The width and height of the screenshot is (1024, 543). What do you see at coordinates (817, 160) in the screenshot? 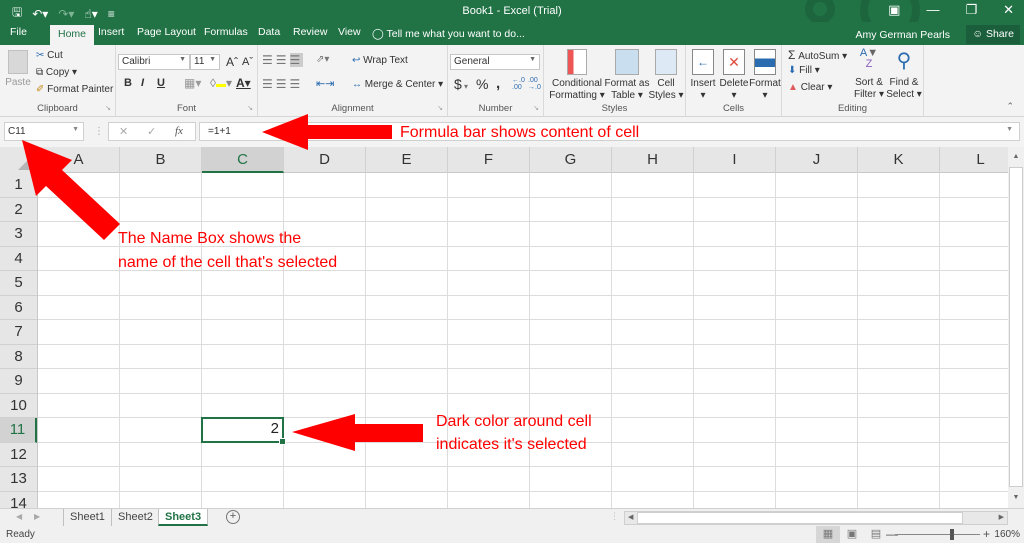
I see `column-header-j: J` at bounding box center [817, 160].